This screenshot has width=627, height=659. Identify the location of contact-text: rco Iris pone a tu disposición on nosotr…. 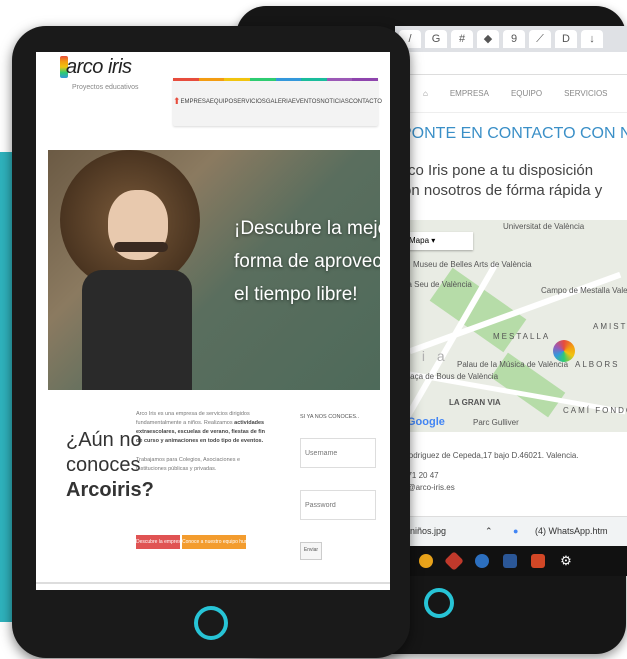
(502, 181).